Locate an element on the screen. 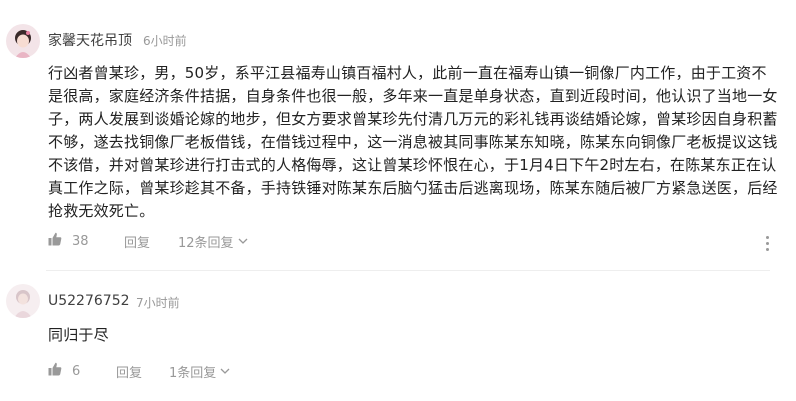 This screenshot has width=796, height=401. comment-text-line: 抢救无效死亡。 is located at coordinates (101, 211).